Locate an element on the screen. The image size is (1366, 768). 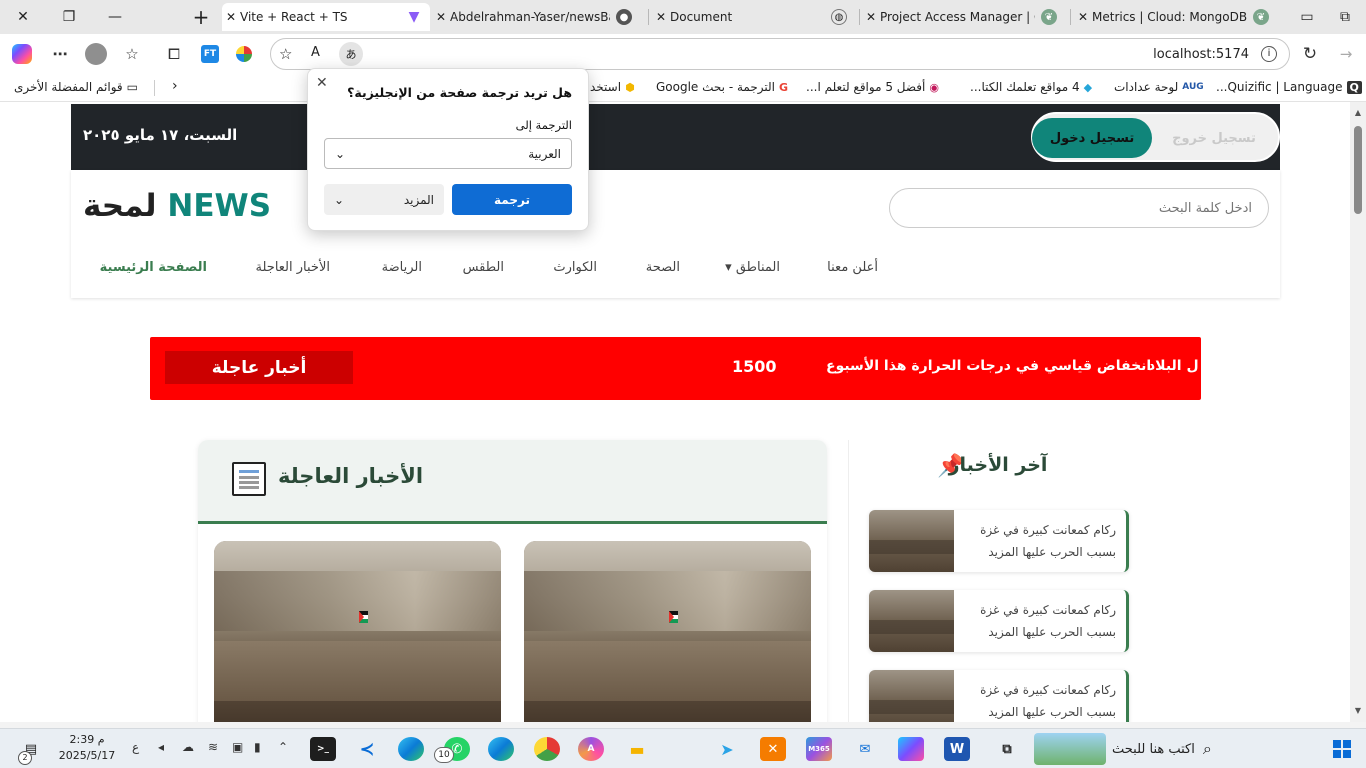
page-scrollbar: ▲ ▼ is located at coordinates (1358, 412).